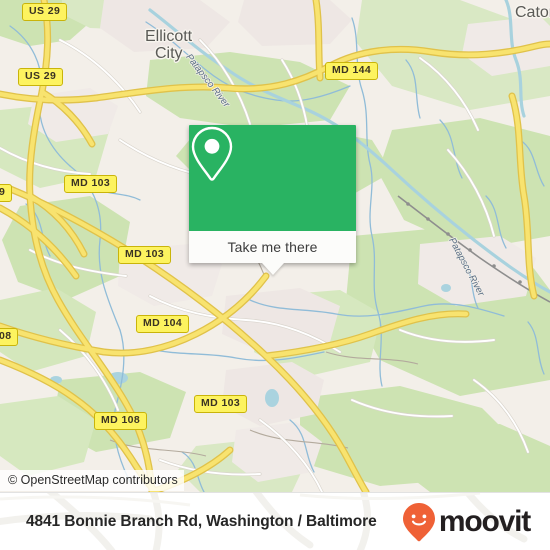  What do you see at coordinates (91, 184) in the screenshot?
I see `road-shield-md103-west: MD 103` at bounding box center [91, 184].